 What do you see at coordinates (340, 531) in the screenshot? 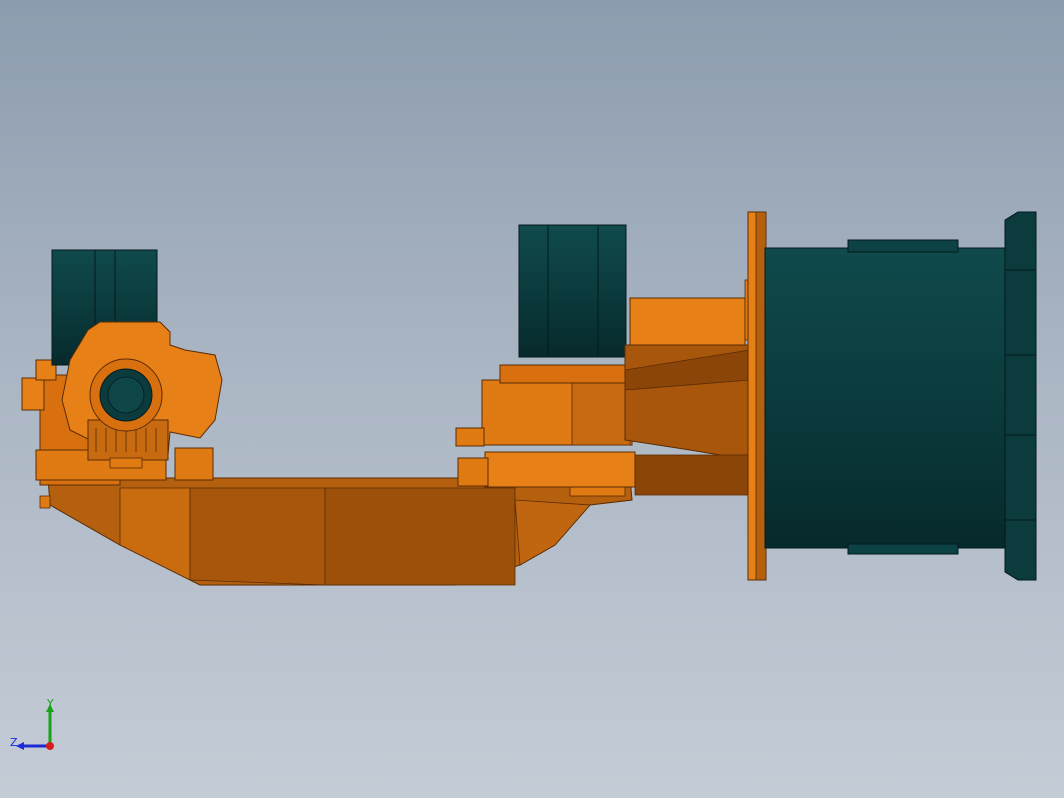
I see `lower-arm-link` at bounding box center [340, 531].